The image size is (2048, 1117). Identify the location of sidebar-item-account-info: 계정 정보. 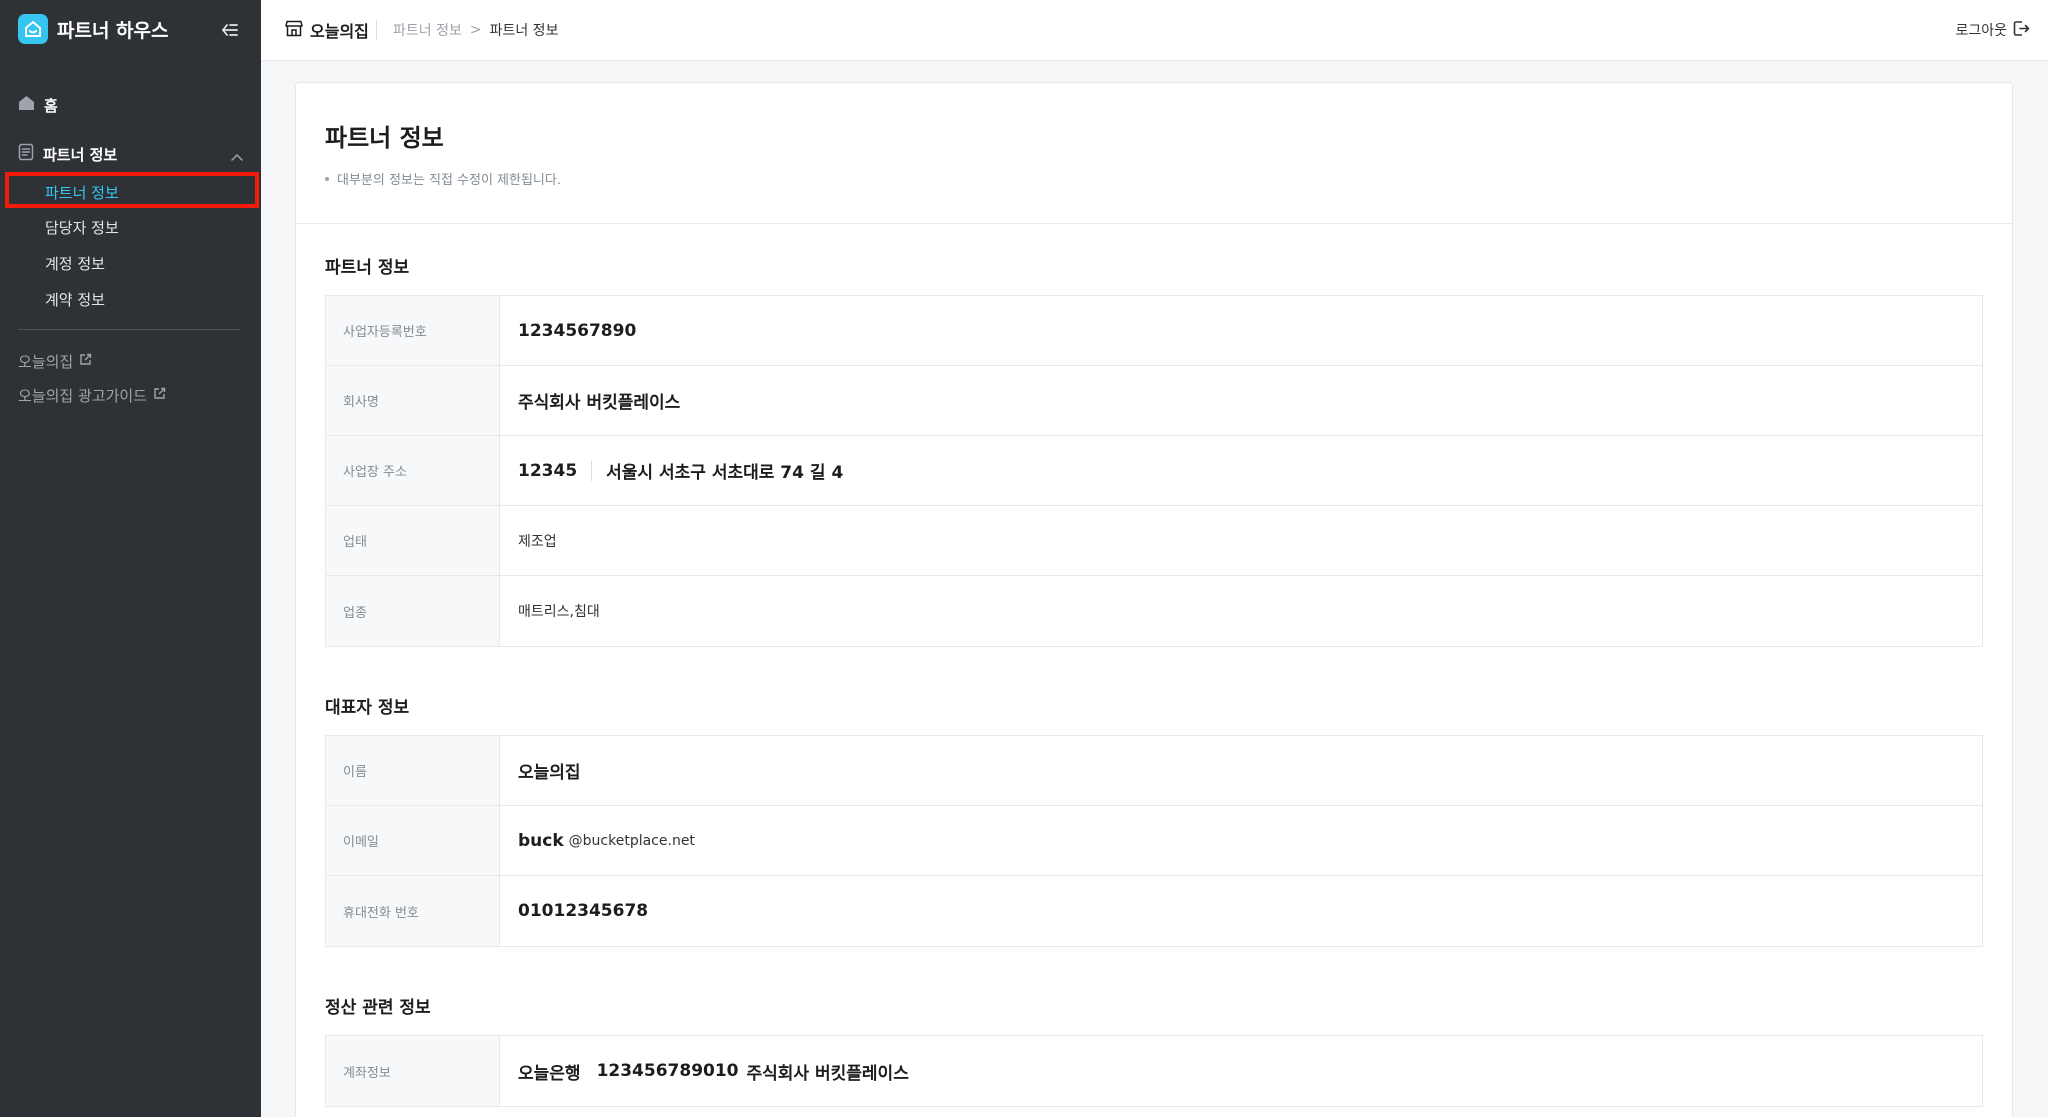
(75, 263).